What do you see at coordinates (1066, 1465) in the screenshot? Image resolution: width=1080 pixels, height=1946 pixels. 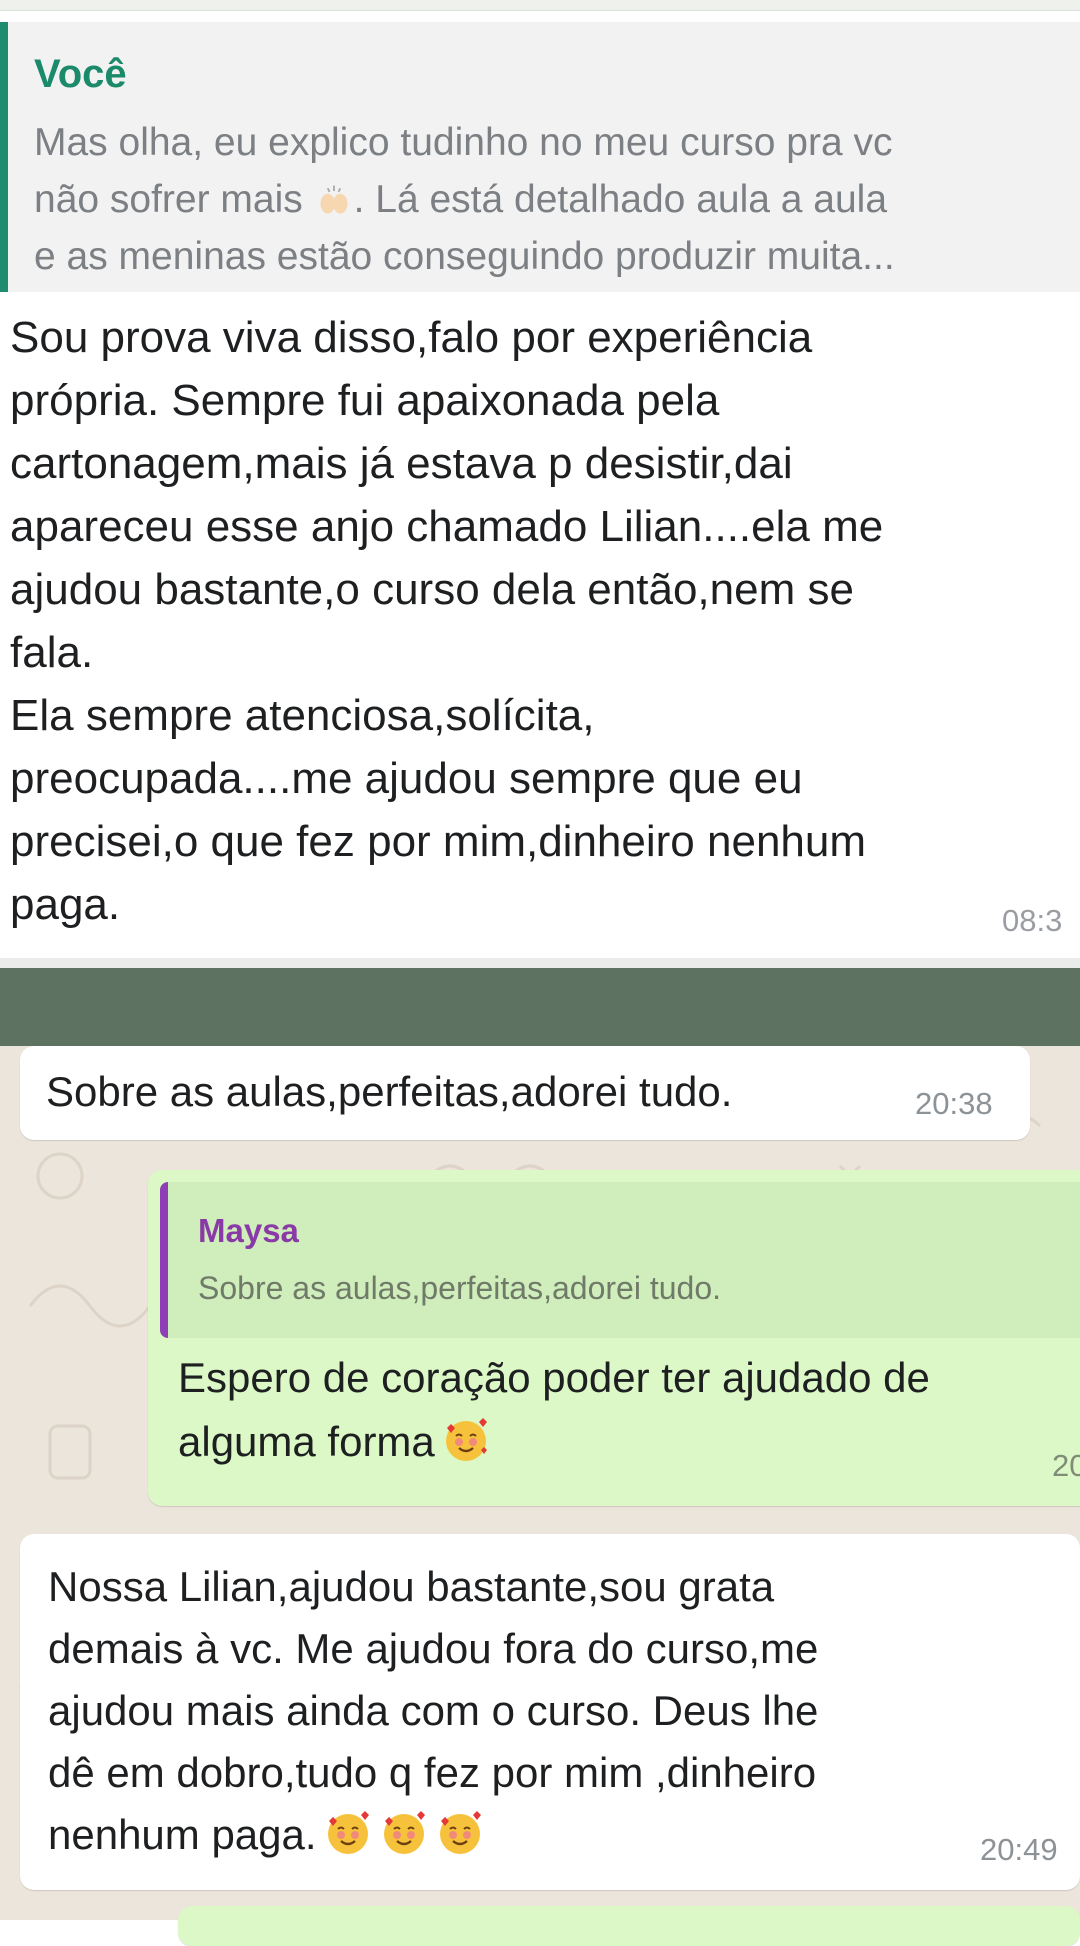 I see `message-time: 20` at bounding box center [1066, 1465].